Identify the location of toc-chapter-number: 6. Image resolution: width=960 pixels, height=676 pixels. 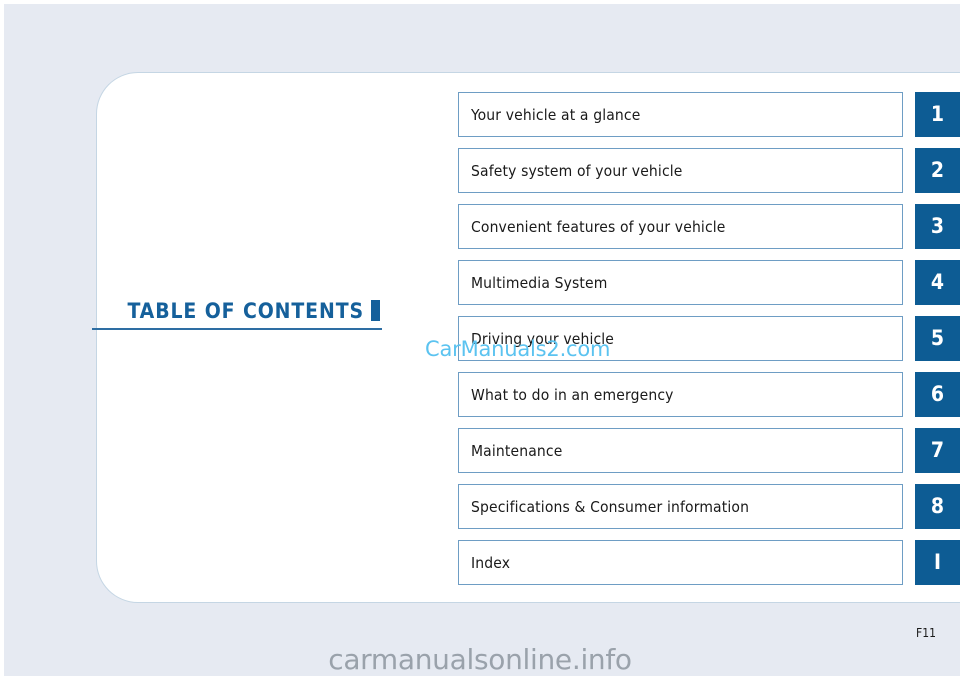
(937, 394).